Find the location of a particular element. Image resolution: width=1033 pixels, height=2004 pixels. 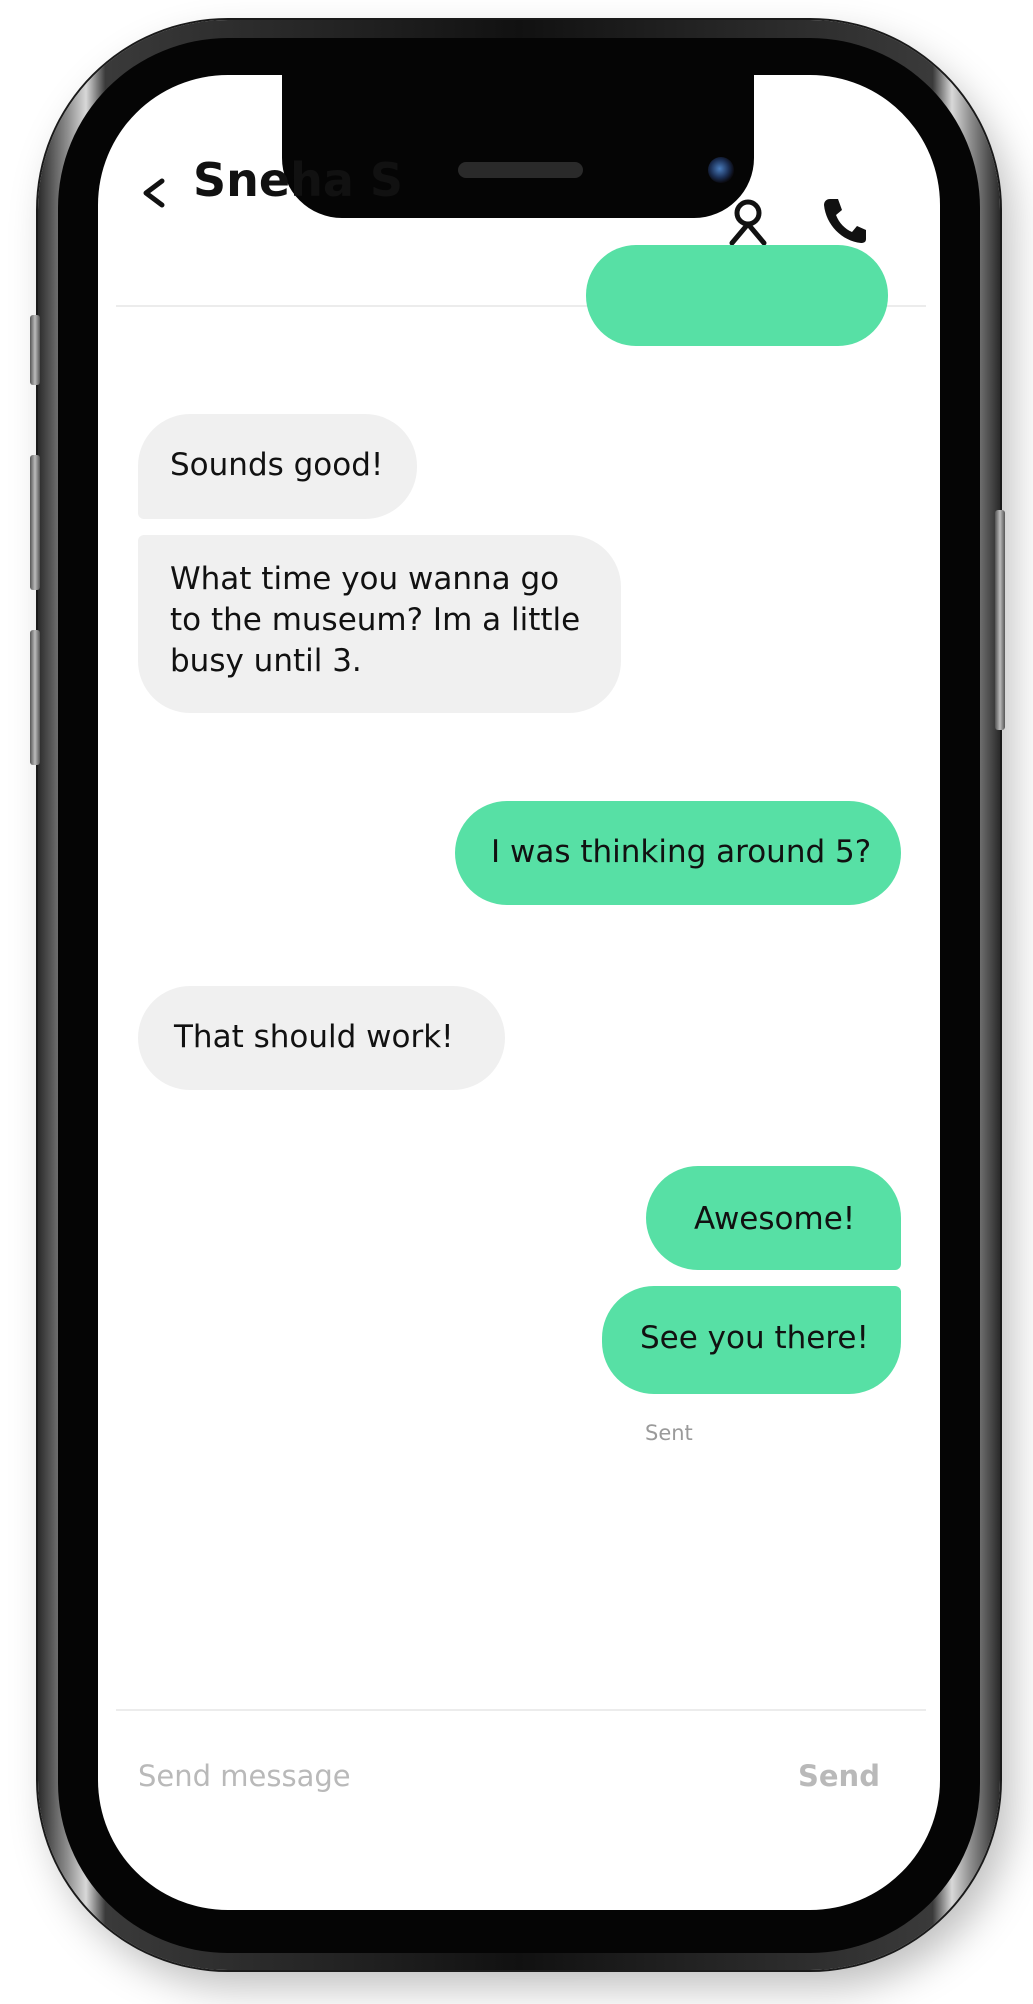

message-text: See you there! is located at coordinates (754, 1338).